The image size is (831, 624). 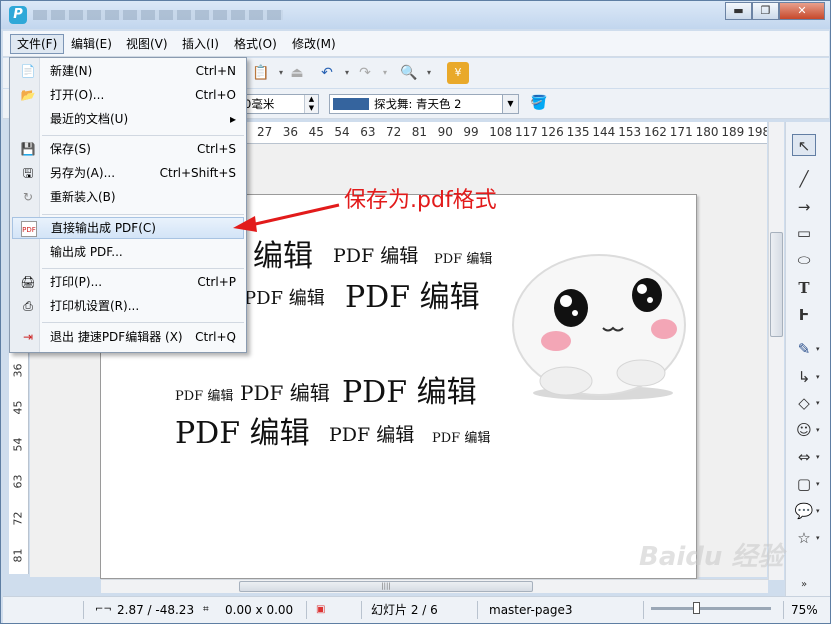 What do you see at coordinates (818, 349) in the screenshot?
I see `curve-dropdown-icon: ▾` at bounding box center [818, 349].